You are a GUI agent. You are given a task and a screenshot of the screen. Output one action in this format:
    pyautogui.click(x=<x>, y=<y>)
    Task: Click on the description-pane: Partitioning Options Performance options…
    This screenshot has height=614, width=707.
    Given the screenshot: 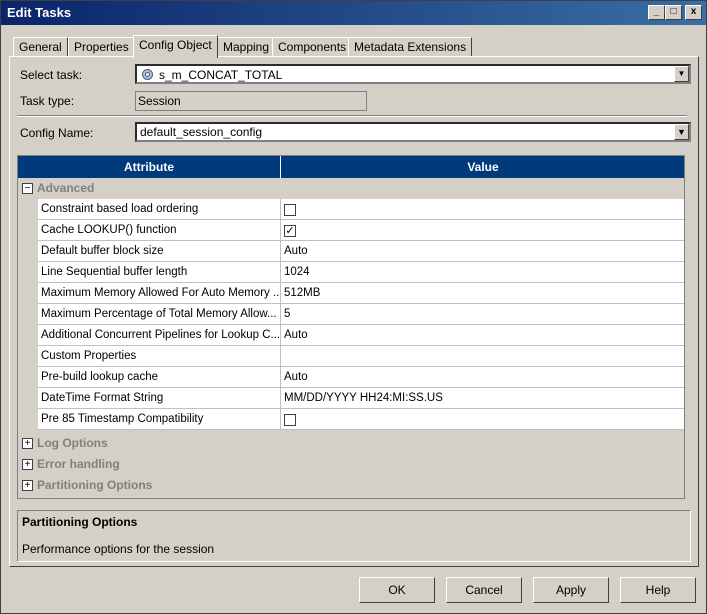 What is the action you would take?
    pyautogui.click(x=354, y=536)
    